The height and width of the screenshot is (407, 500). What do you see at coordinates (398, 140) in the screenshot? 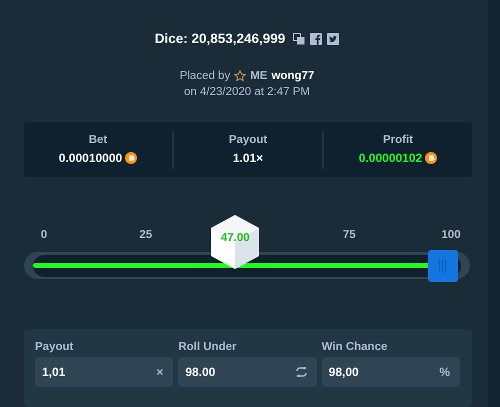
I see `stat-label: Profit` at bounding box center [398, 140].